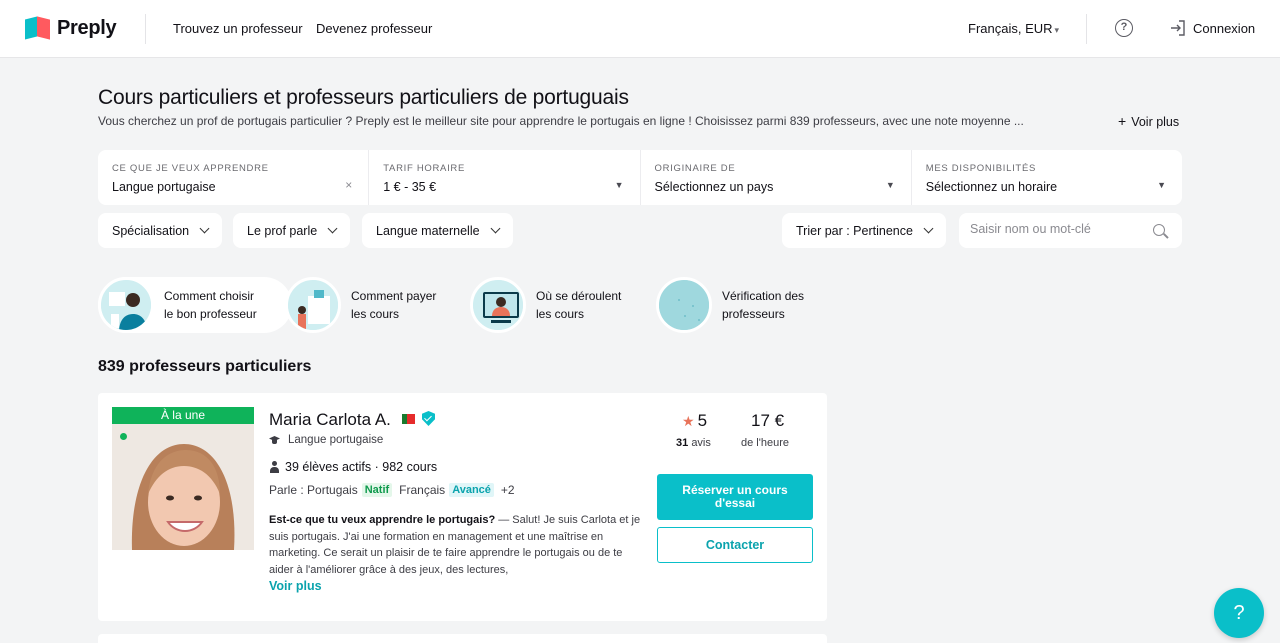 This screenshot has height=643, width=1280. Describe the element at coordinates (336, 440) in the screenshot. I see `tutor-subject-label: Langue portugaise` at that location.